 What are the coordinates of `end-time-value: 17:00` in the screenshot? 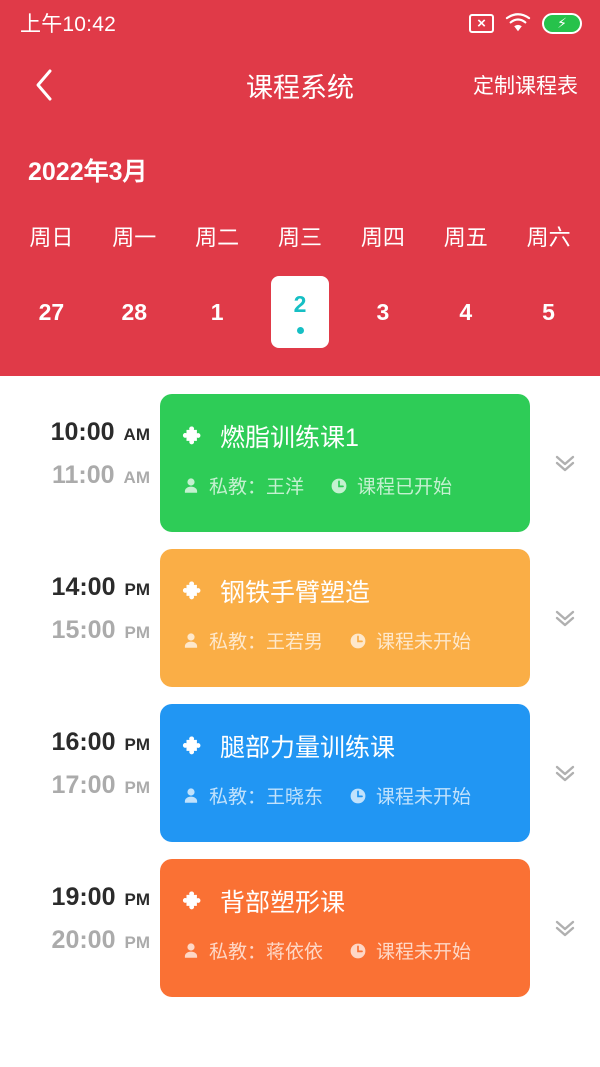 It's located at (83, 785).